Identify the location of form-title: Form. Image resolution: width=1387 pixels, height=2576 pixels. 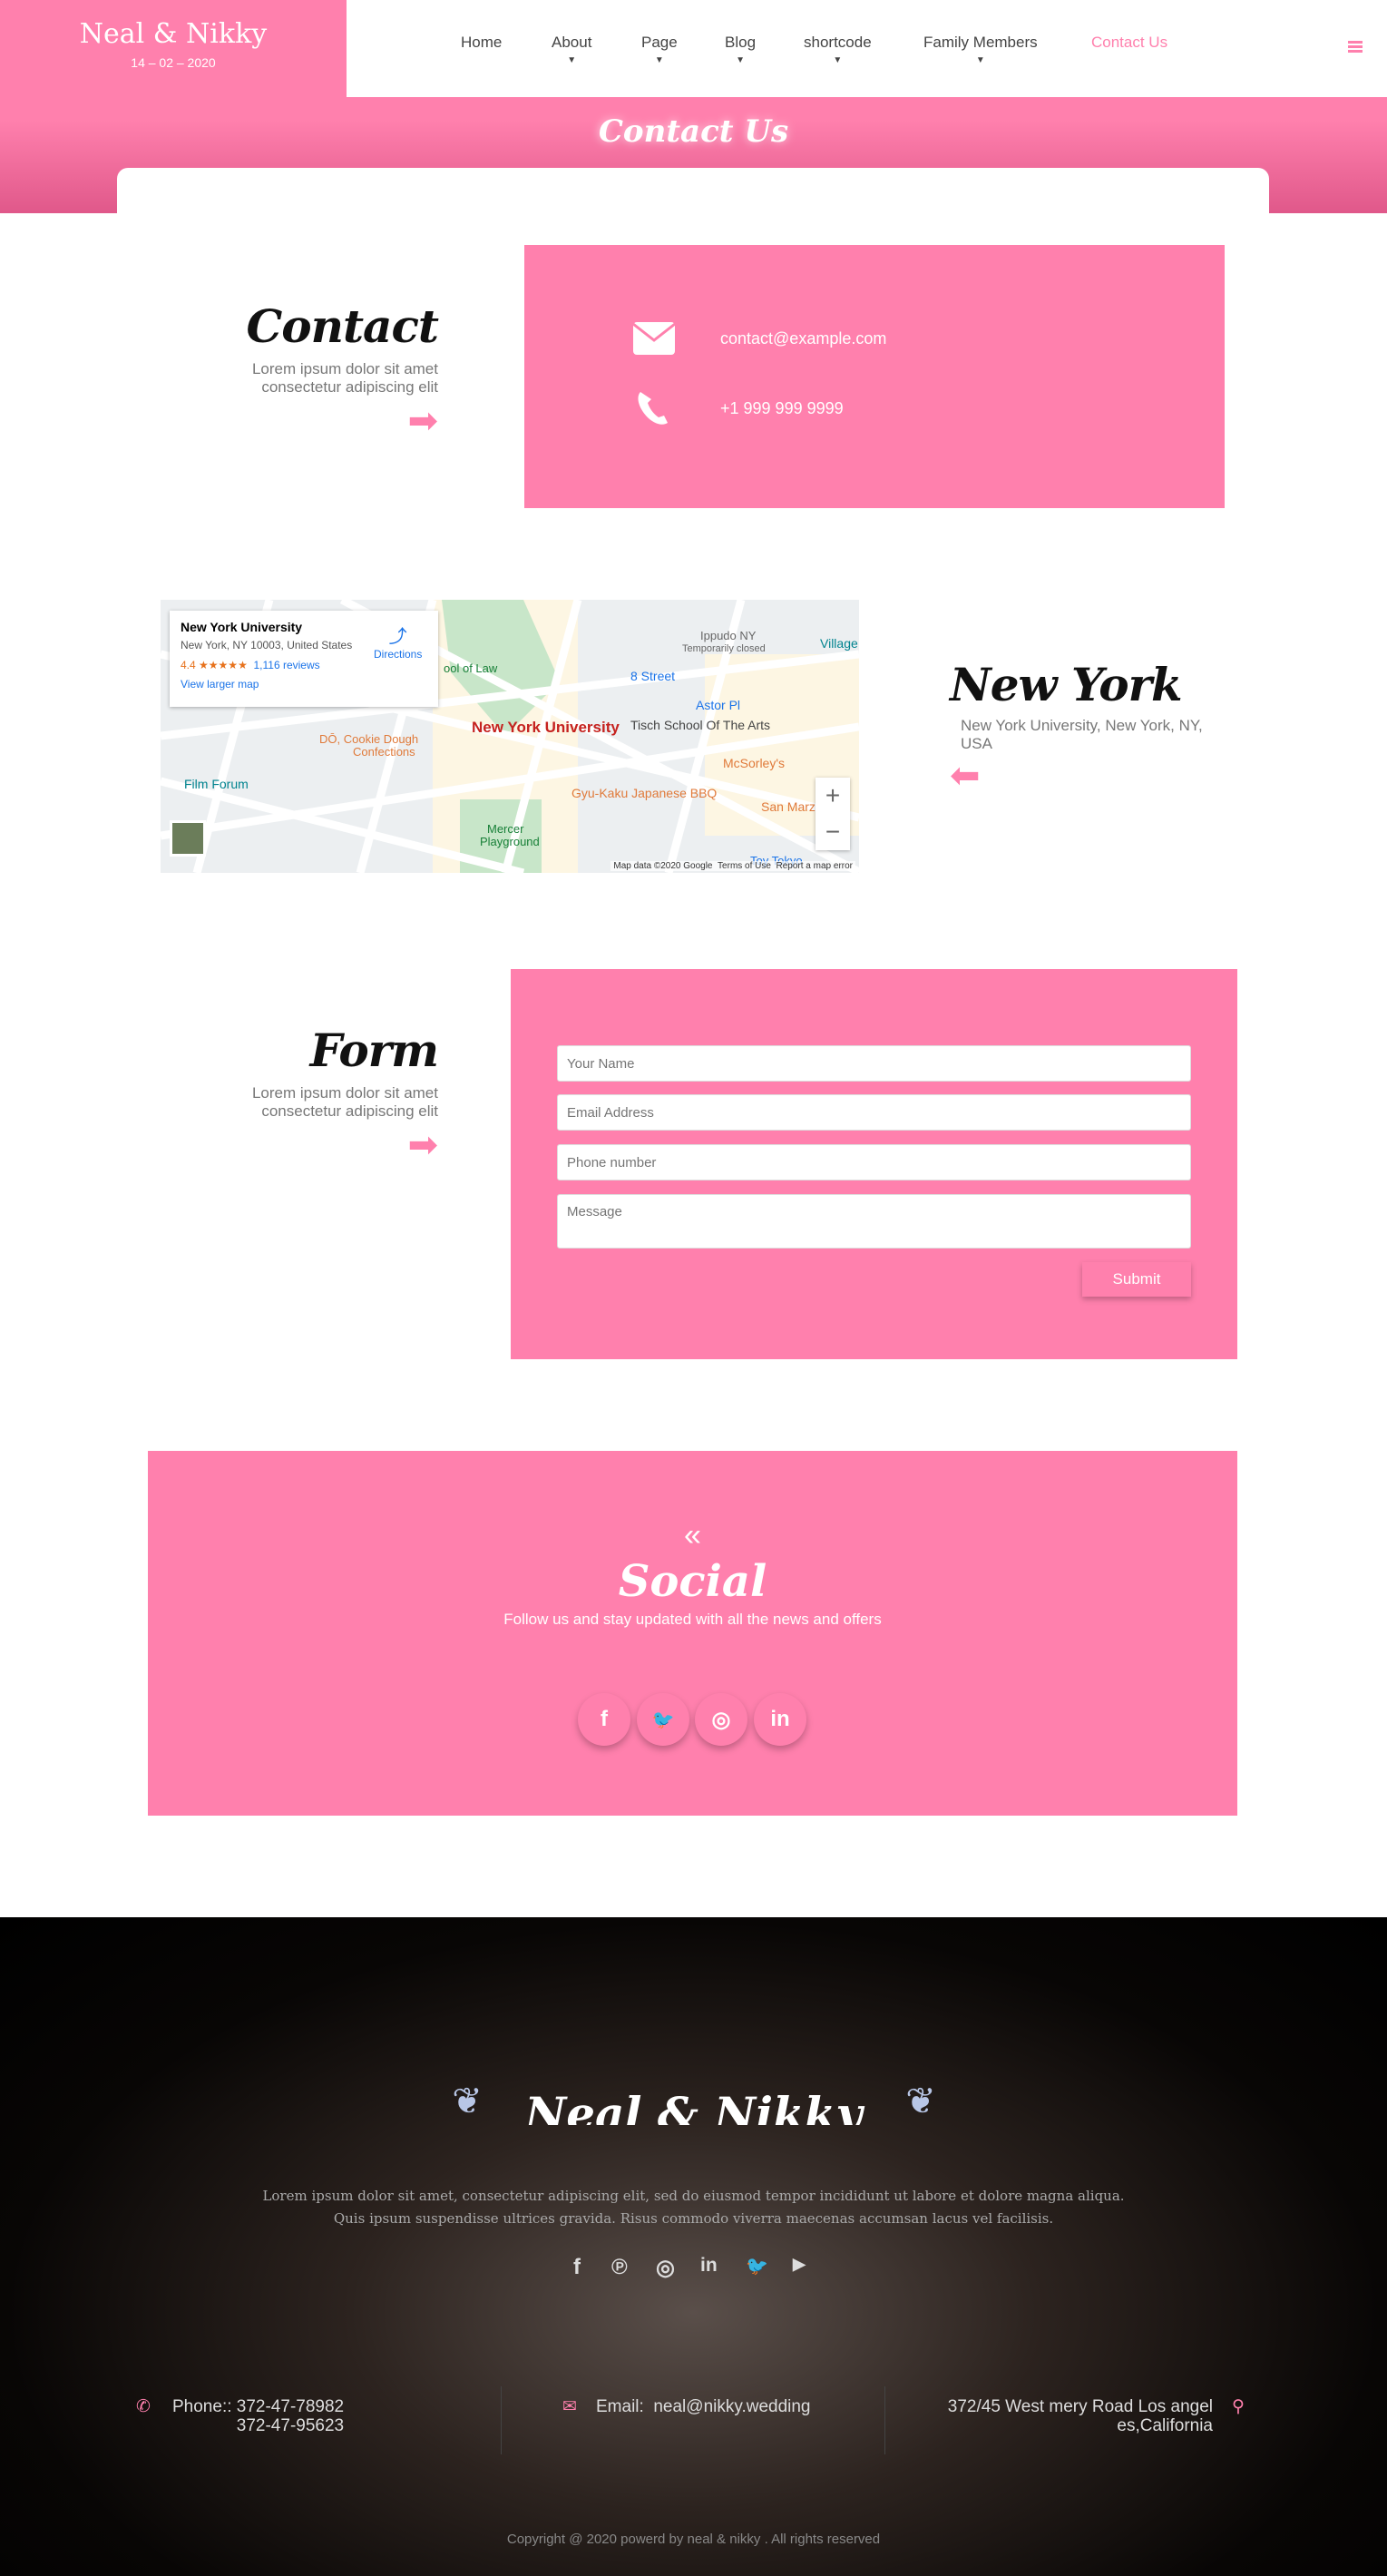
(374, 1050).